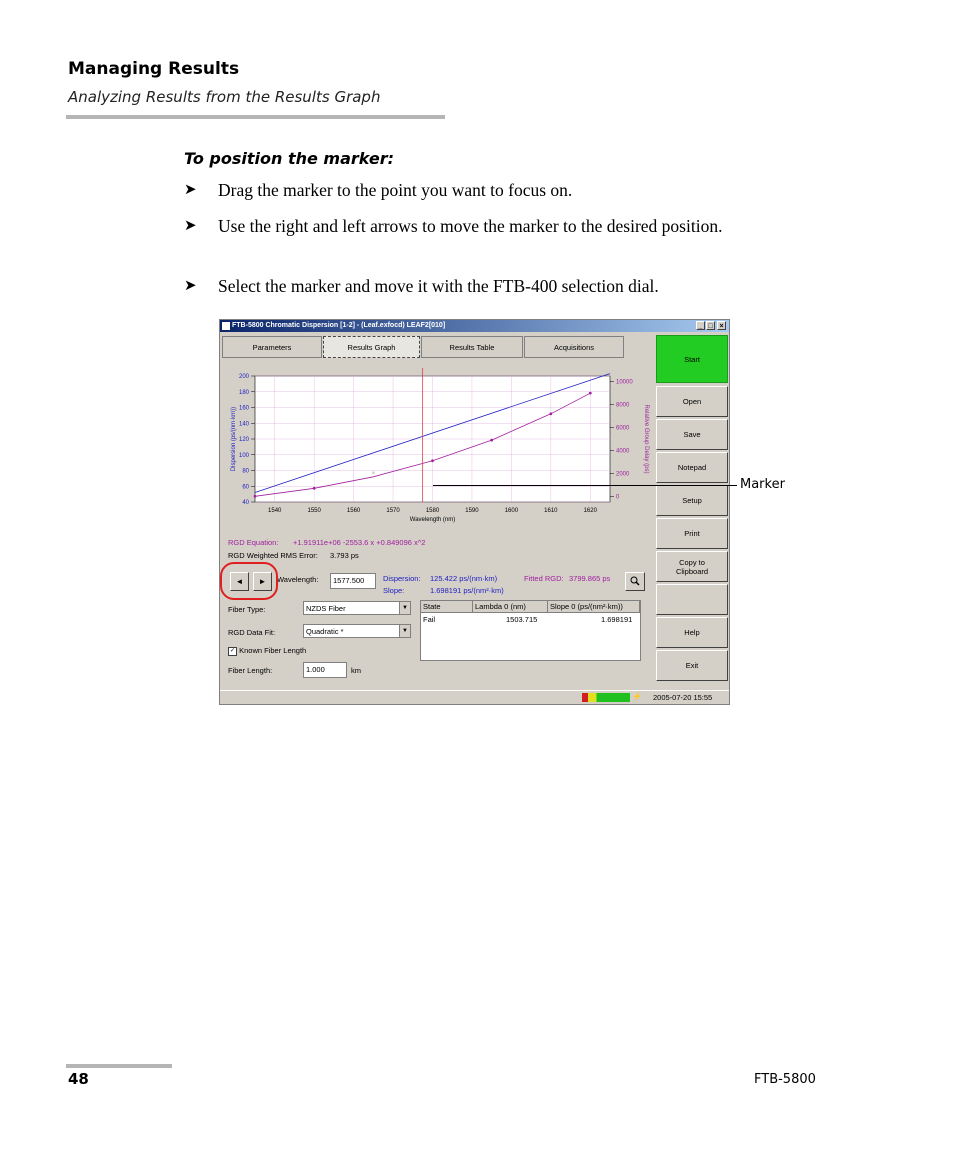 The height and width of the screenshot is (1159, 954). Describe the element at coordinates (646, 438) in the screenshot. I see `y2-axis-title: Relative Group Delay (ps)` at that location.